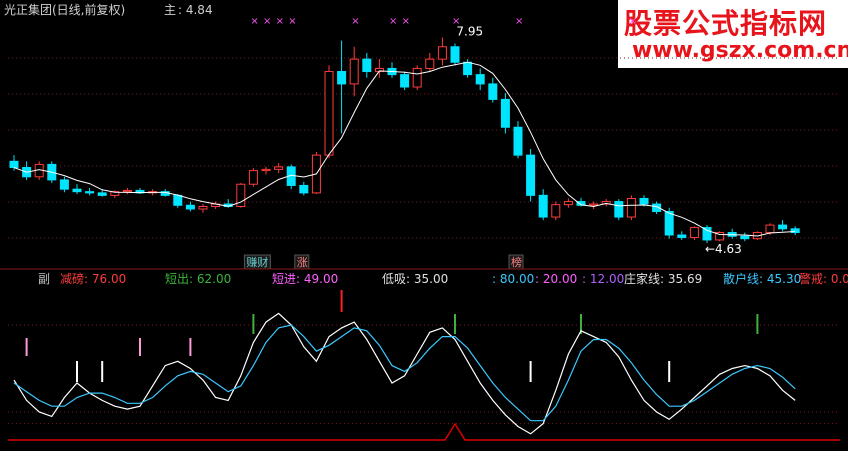  What do you see at coordinates (823, 278) in the screenshot?
I see `legend-item: 警戒: 0.00` at bounding box center [823, 278].